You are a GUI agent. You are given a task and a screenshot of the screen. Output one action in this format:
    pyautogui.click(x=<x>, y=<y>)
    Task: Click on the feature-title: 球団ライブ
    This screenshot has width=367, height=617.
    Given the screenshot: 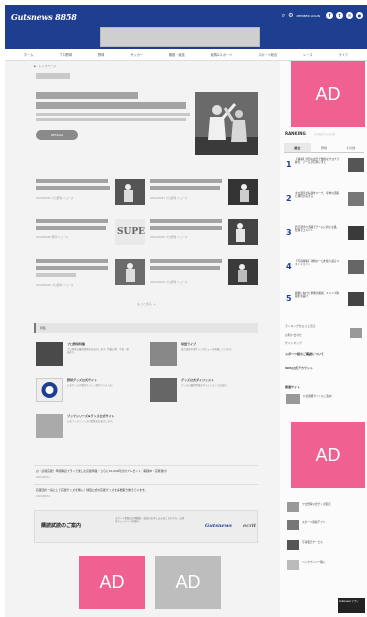 What is the action you would take?
    pyautogui.click(x=188, y=344)
    